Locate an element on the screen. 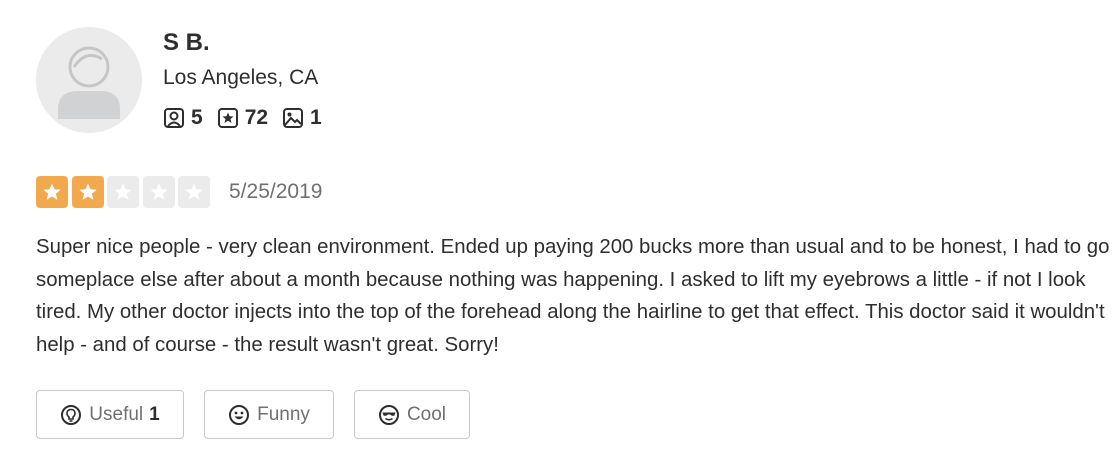 This screenshot has height=476, width=1118. useful-button: Useful 1 is located at coordinates (110, 414).